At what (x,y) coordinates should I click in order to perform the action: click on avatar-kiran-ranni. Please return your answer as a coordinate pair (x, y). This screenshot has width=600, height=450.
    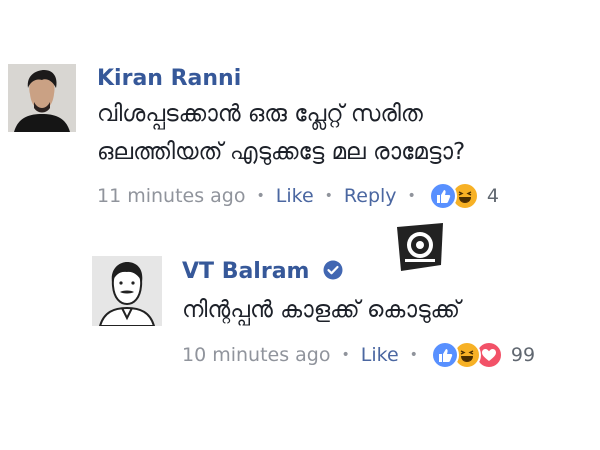
    Looking at the image, I should click on (42, 98).